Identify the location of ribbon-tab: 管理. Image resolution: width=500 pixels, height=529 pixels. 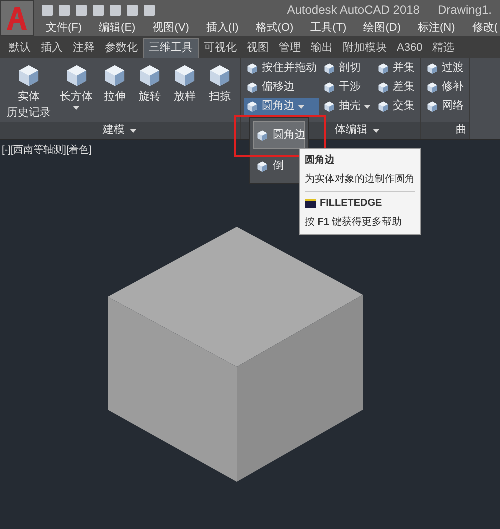
(290, 48).